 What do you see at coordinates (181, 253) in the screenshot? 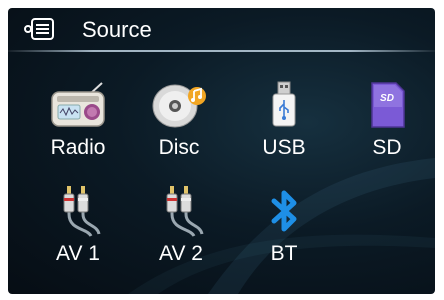
I see `source-label: AV 2` at bounding box center [181, 253].